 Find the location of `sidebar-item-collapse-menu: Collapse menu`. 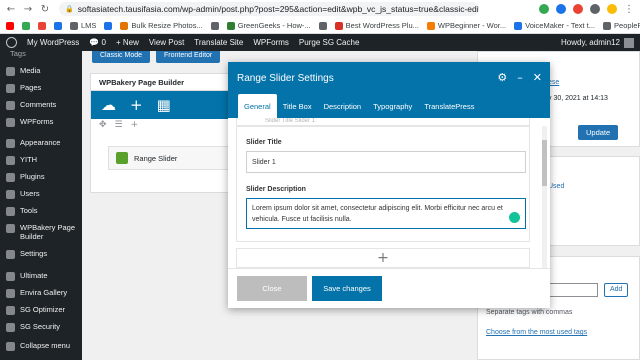

sidebar-item-collapse-menu: Collapse menu is located at coordinates (41, 346).